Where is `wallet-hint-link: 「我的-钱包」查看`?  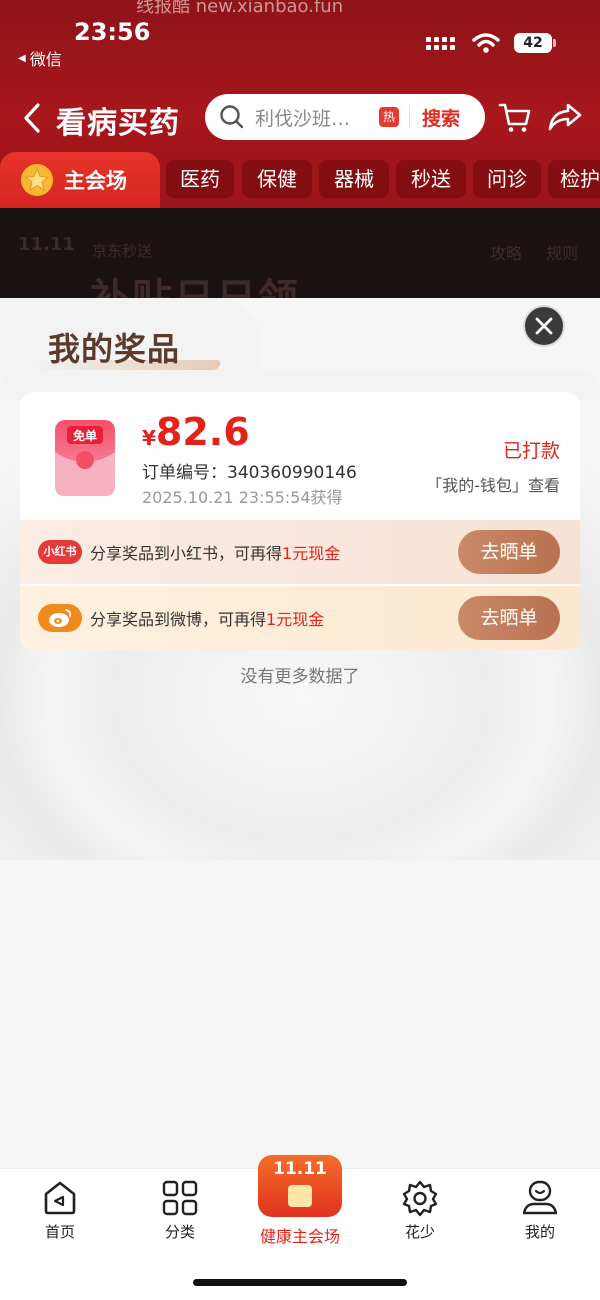
wallet-hint-link: 「我的-钱包」查看 is located at coordinates (493, 484).